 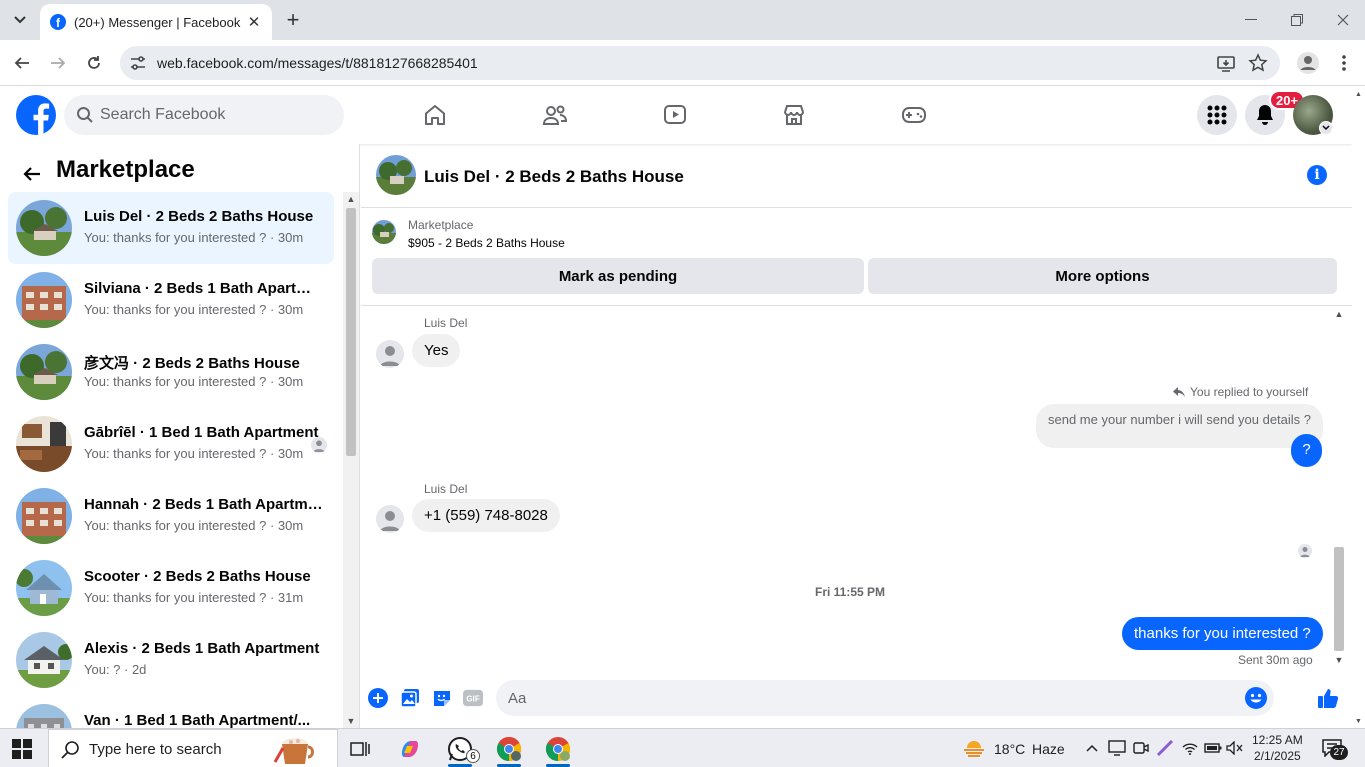 What do you see at coordinates (1217, 115) in the screenshot?
I see `menu-grid-button` at bounding box center [1217, 115].